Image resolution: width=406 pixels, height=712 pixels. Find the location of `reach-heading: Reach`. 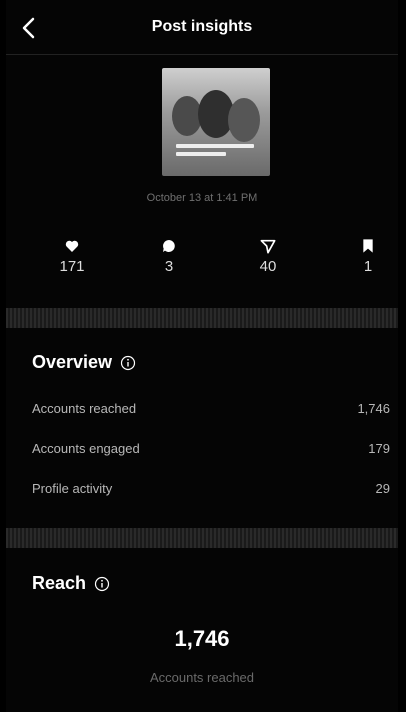

reach-heading: Reach is located at coordinates (71, 583).